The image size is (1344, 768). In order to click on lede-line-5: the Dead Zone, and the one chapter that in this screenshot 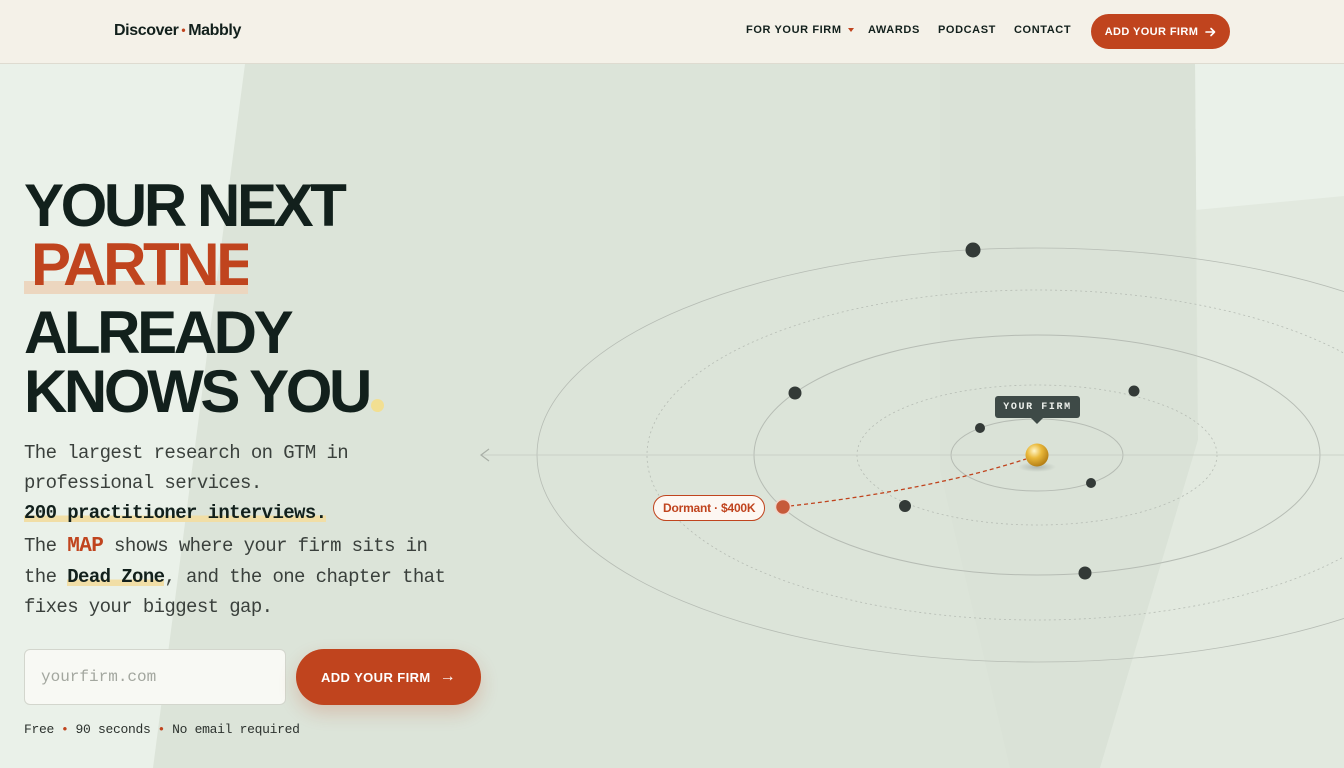, I will do `click(254, 577)`.